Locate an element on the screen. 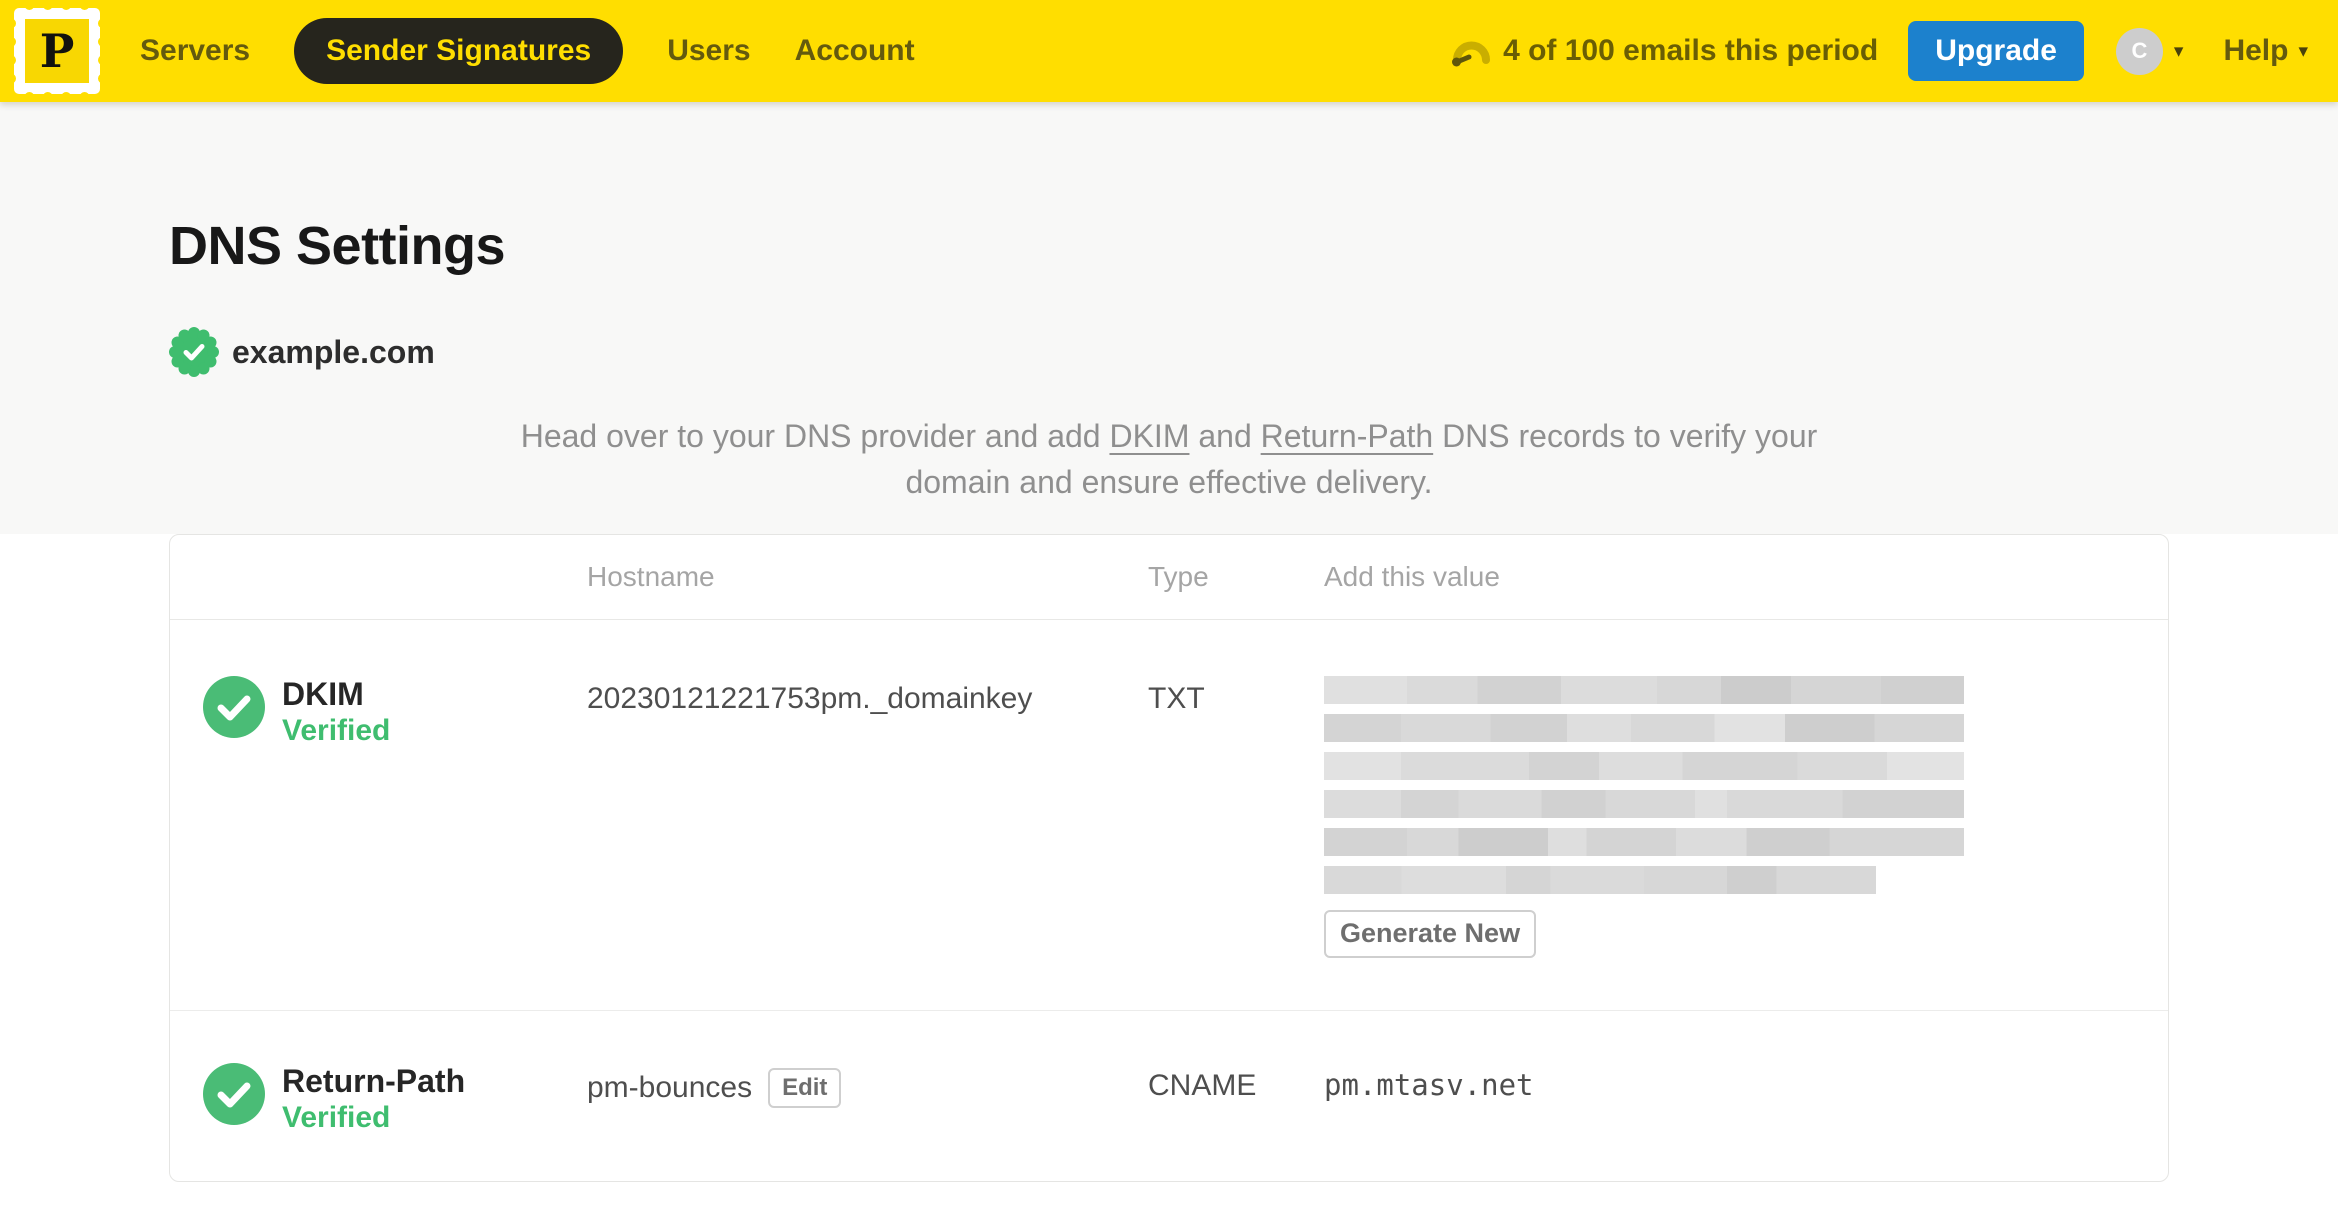 Image resolution: width=2338 pixels, height=1222 pixels. generate-new-button: Generate New is located at coordinates (1430, 934).